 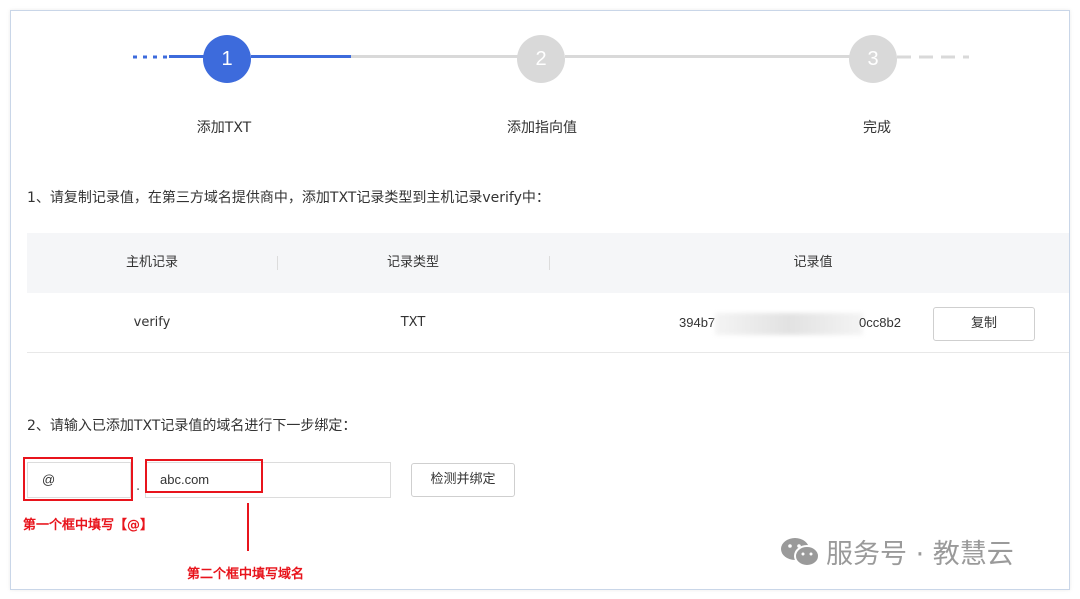 What do you see at coordinates (920, 554) in the screenshot?
I see `watermark-text: 服务号 · 教慧云` at bounding box center [920, 554].